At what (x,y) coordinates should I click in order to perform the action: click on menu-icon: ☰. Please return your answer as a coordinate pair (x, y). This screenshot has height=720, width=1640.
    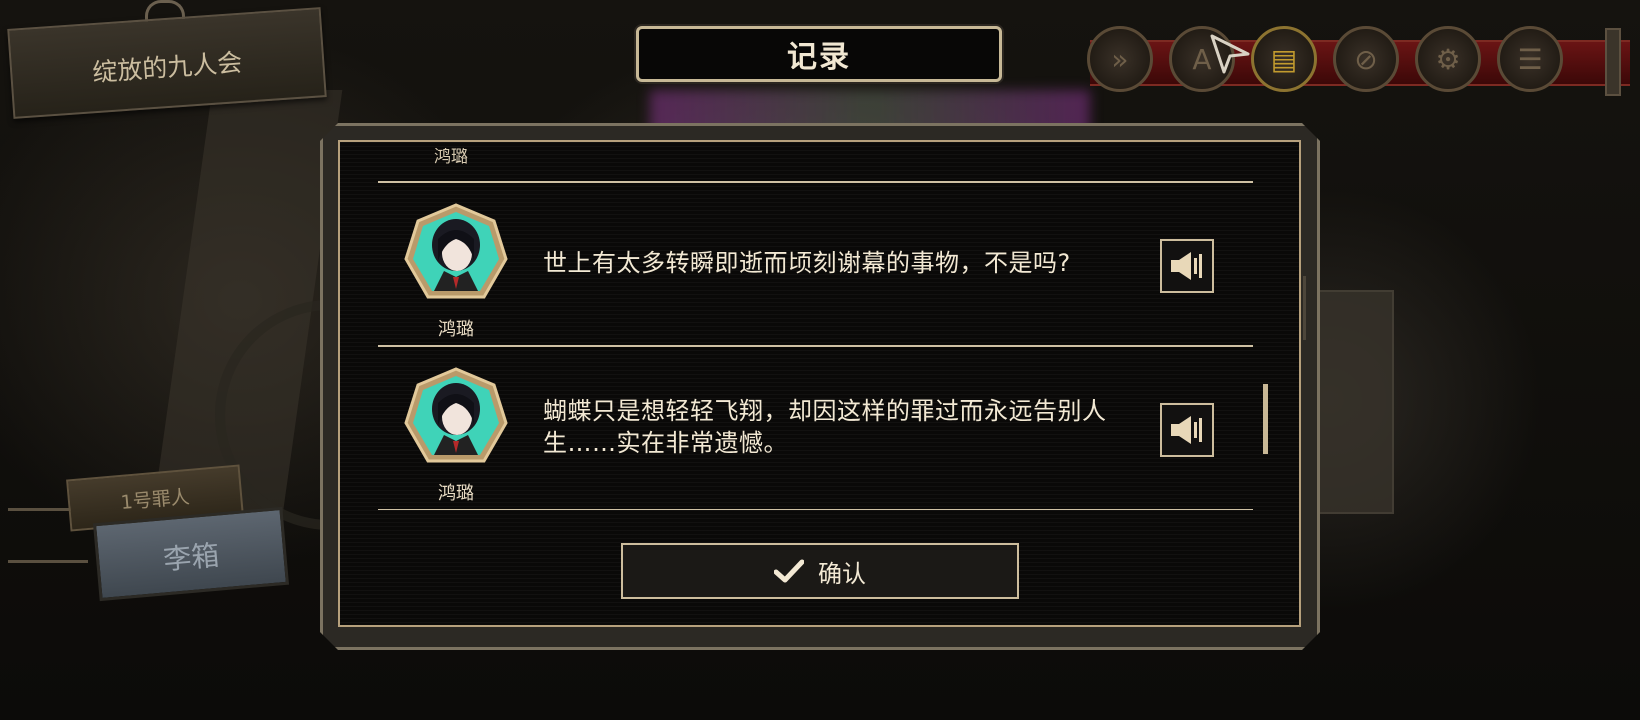
    Looking at the image, I should click on (1530, 59).